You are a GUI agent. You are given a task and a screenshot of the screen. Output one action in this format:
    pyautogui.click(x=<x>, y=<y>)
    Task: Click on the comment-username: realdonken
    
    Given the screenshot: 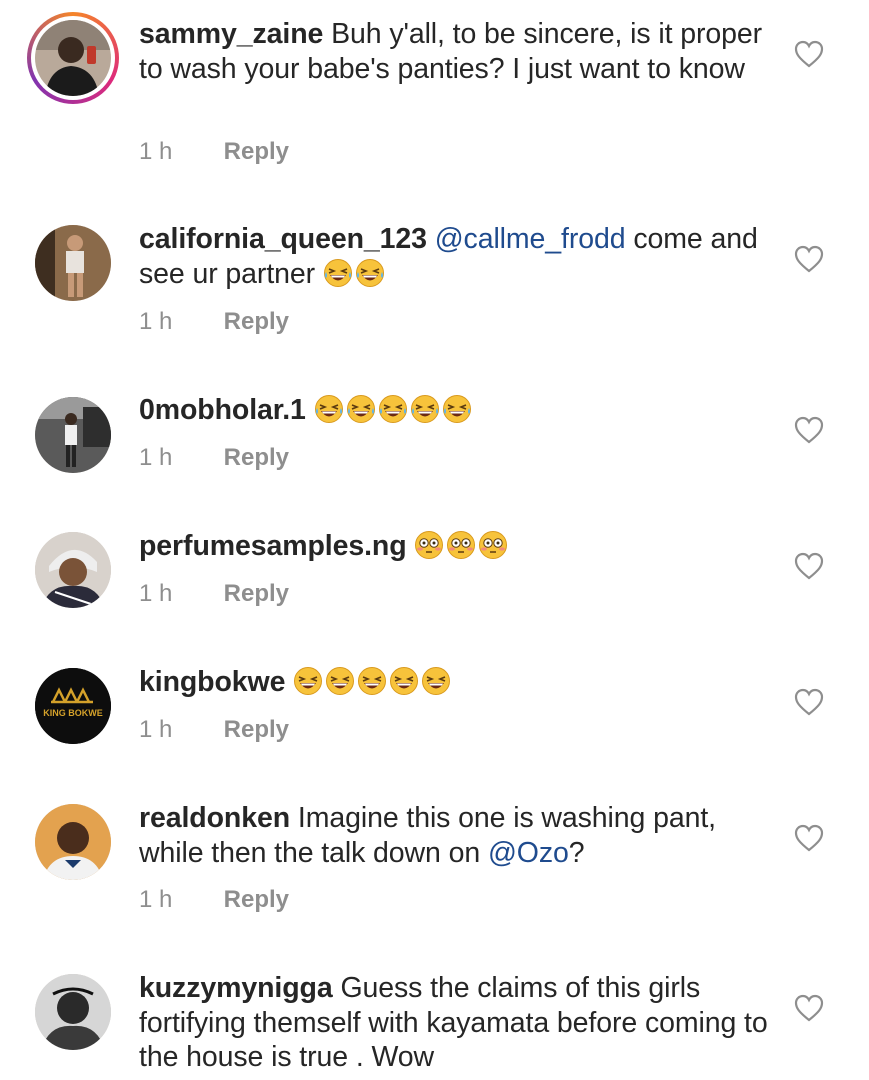 What is the action you would take?
    pyautogui.click(x=214, y=818)
    